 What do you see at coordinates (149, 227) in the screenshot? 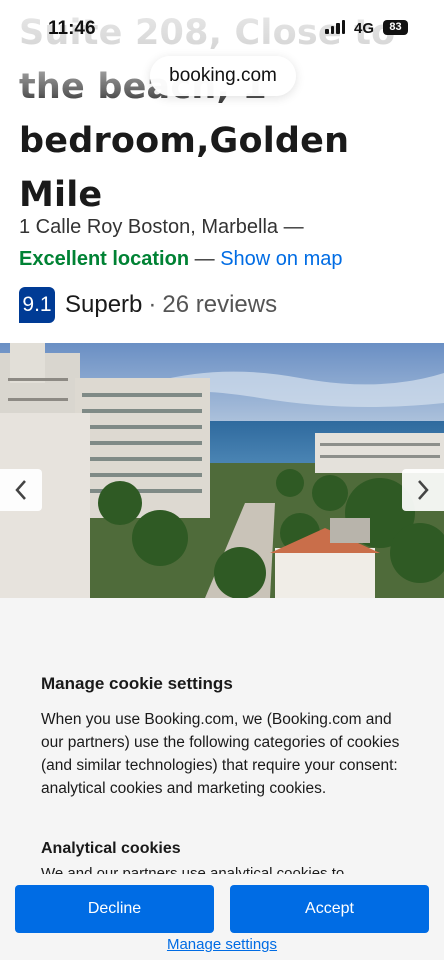
I see `address-text: 1 Calle Roy Boston, Marbella` at bounding box center [149, 227].